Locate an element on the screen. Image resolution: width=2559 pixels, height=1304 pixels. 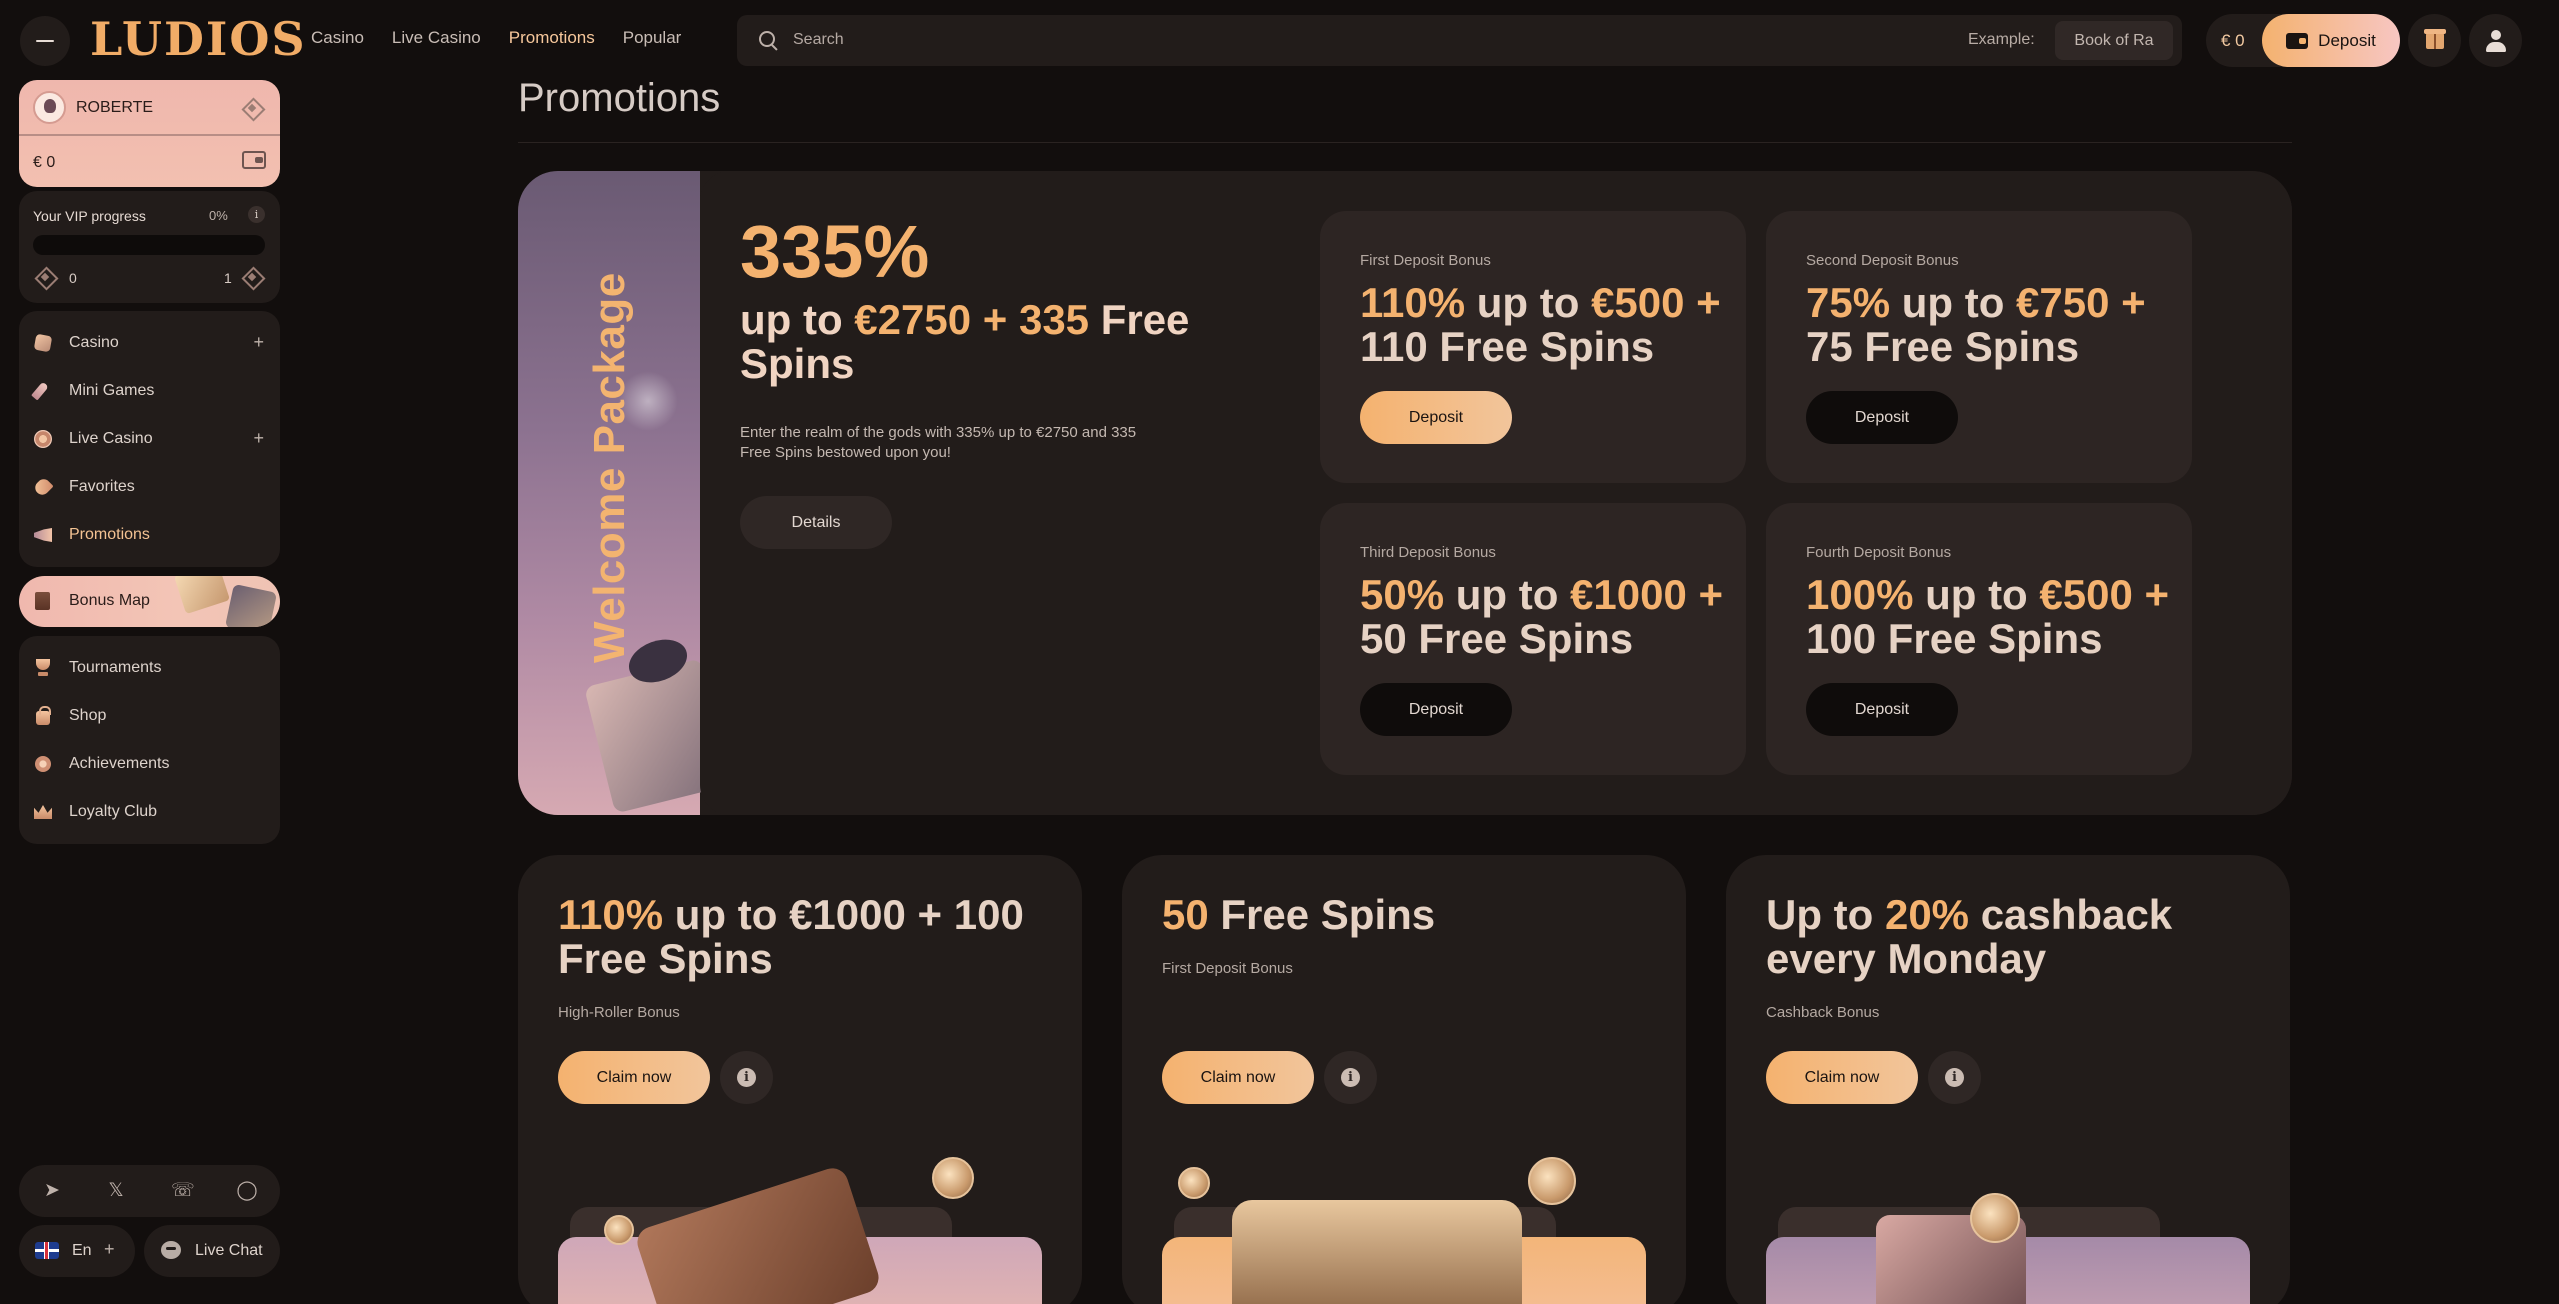
bonus-label: First Deposit Bonus is located at coordinates (1425, 260).